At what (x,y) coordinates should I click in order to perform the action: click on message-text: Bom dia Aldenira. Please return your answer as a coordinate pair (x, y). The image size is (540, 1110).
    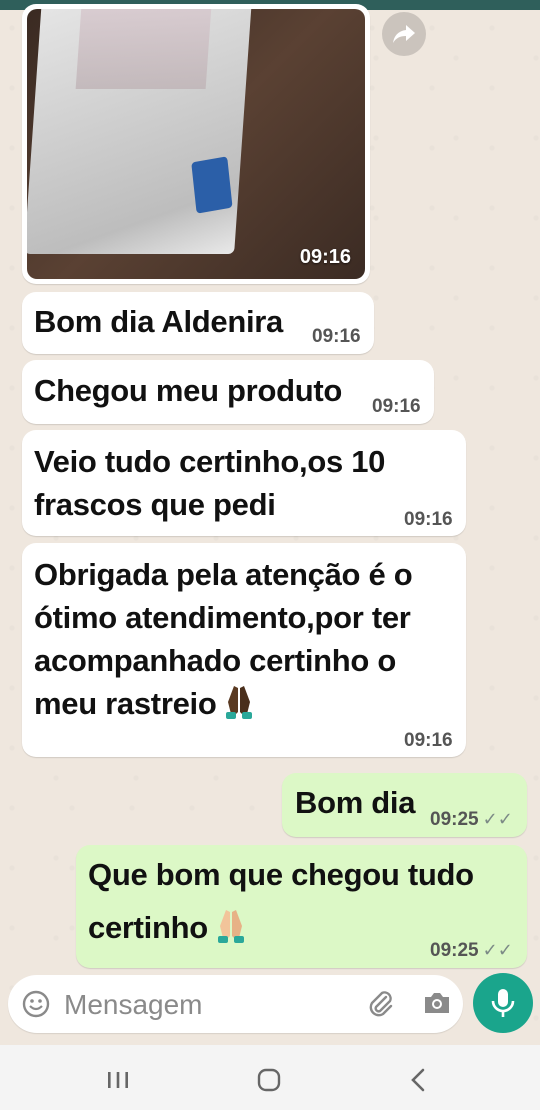
    Looking at the image, I should click on (158, 321).